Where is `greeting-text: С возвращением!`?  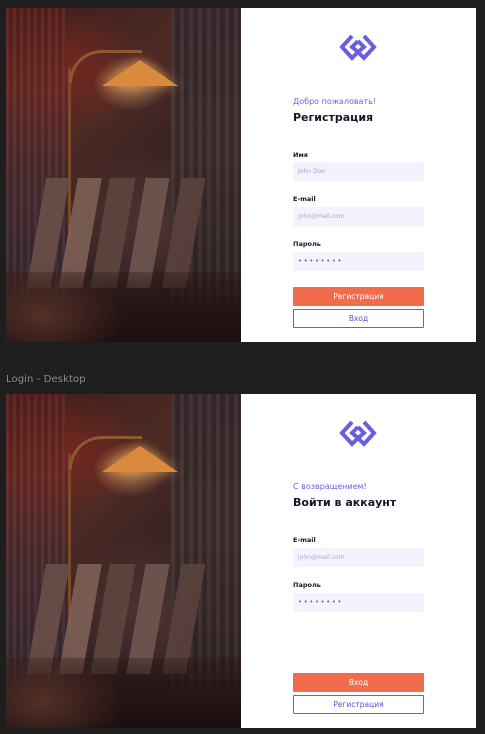 greeting-text: С возвращением! is located at coordinates (330, 486).